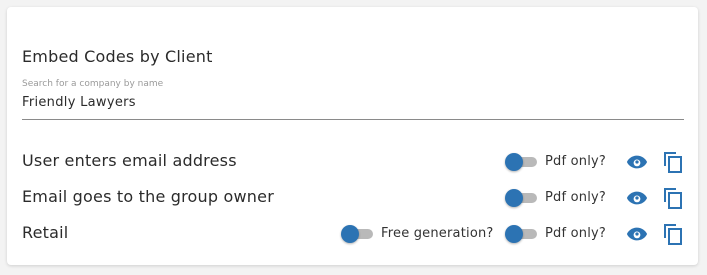 This screenshot has width=707, height=275. I want to click on row-label: Email goes to the group owner, so click(148, 196).